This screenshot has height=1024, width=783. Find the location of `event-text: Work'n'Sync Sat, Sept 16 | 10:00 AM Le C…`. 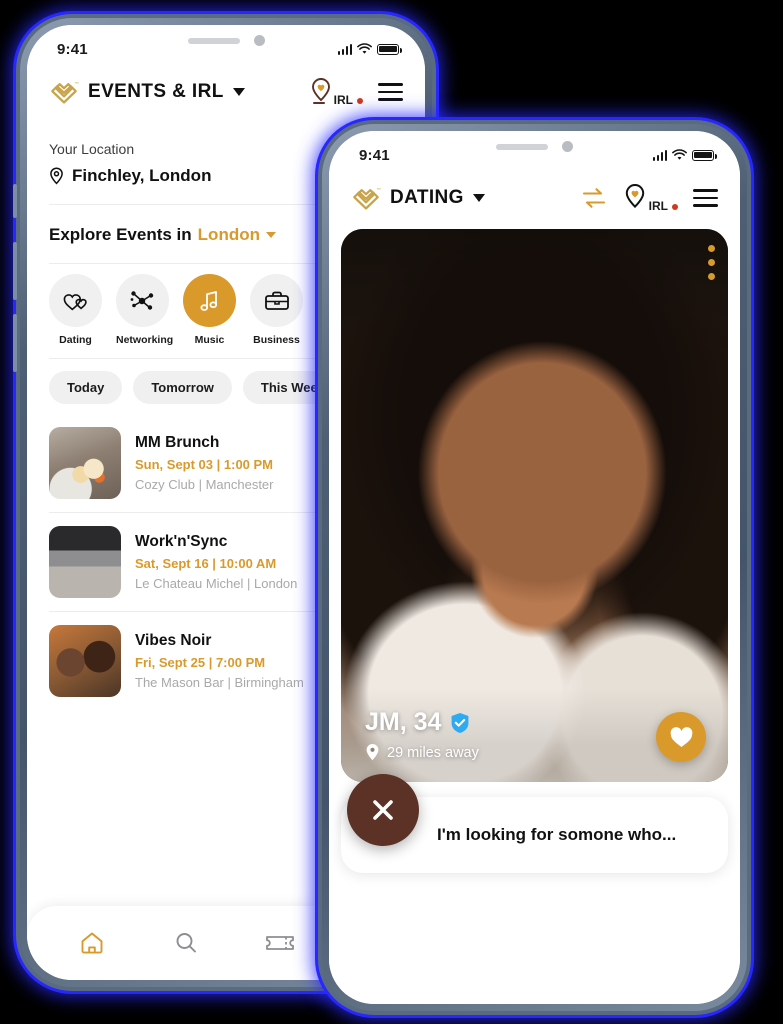

event-text: Work'n'Sync Sat, Sept 16 | 10:00 AM Le C… is located at coordinates (216, 562).